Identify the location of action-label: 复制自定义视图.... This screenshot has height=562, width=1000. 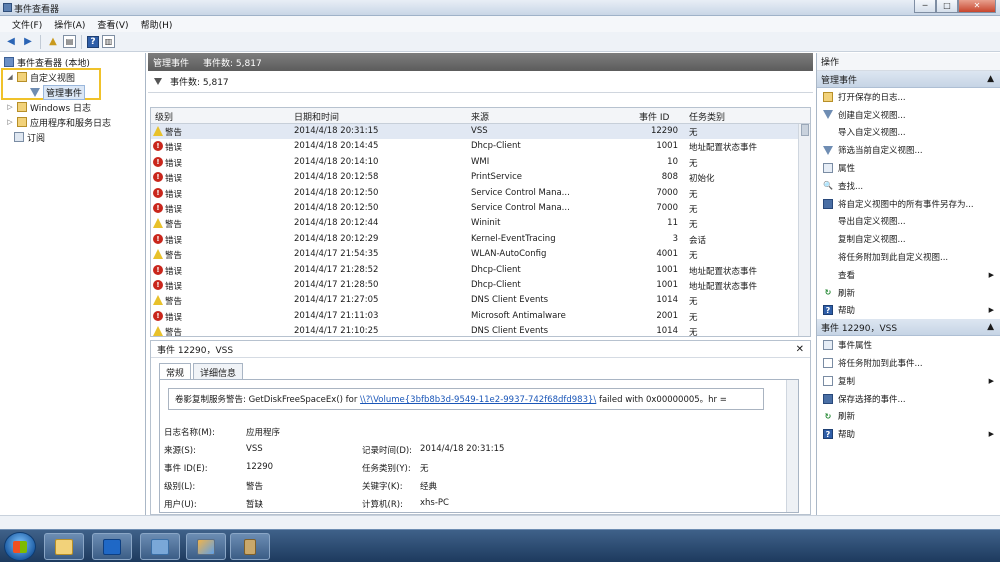
(872, 240).